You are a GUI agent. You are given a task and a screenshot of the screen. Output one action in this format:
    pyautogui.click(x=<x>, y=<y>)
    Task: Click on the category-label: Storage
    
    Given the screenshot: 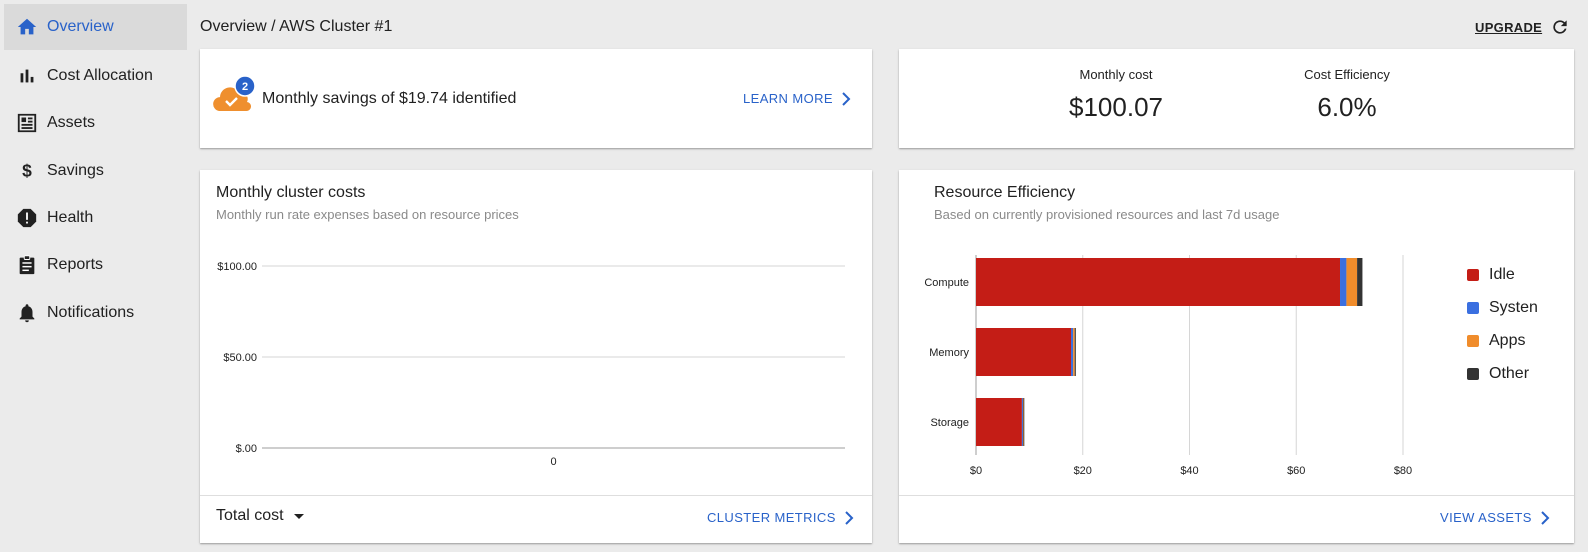 What is the action you would take?
    pyautogui.click(x=949, y=423)
    